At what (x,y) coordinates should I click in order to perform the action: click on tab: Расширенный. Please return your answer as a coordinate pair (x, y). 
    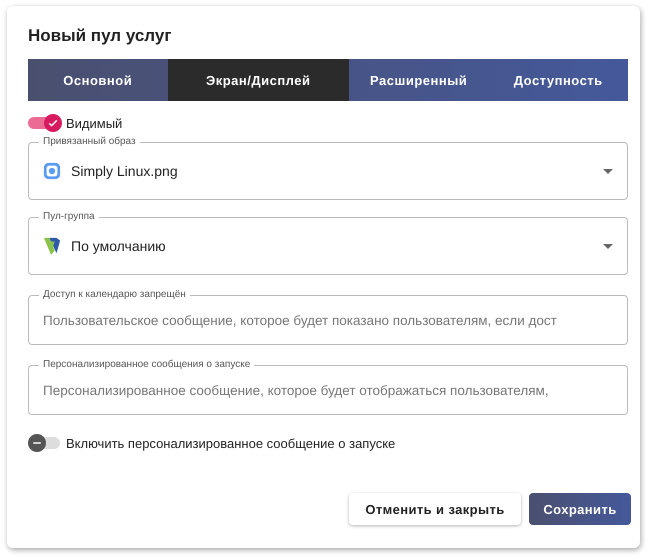
    Looking at the image, I should click on (418, 80).